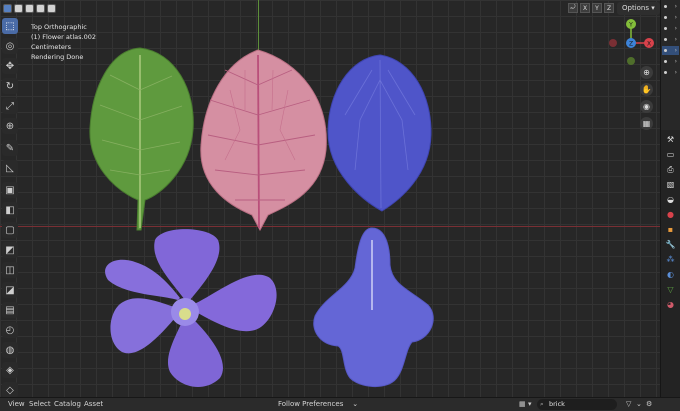 This screenshot has height=411, width=680. What do you see at coordinates (522, 404) in the screenshot?
I see `display-settings-icon: ▦` at bounding box center [522, 404].